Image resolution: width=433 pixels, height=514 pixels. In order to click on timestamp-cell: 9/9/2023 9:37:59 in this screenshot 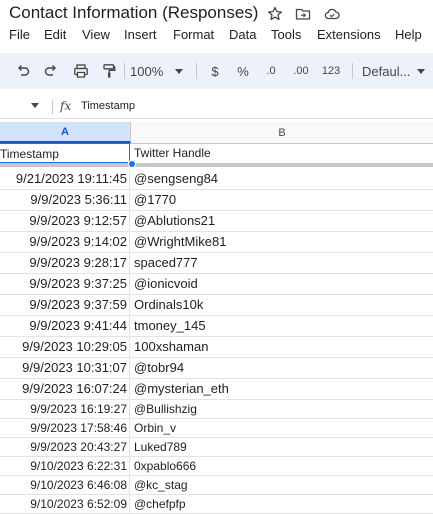, I will do `click(65, 305)`.